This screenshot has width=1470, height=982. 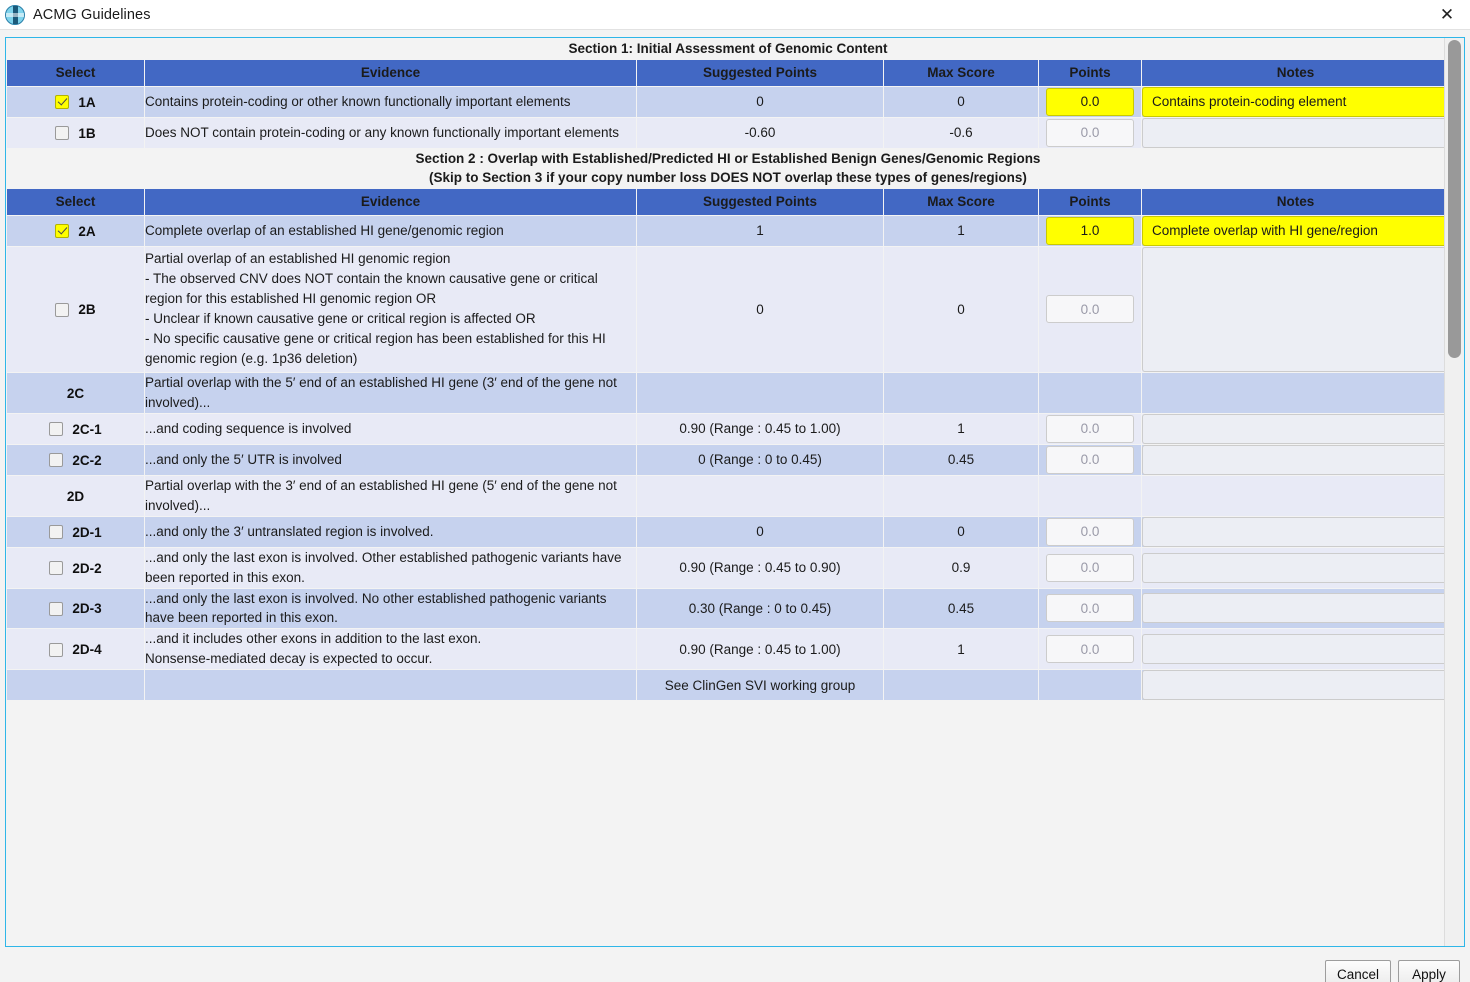 I want to click on criteria-code-label: 2C-2, so click(x=87, y=460).